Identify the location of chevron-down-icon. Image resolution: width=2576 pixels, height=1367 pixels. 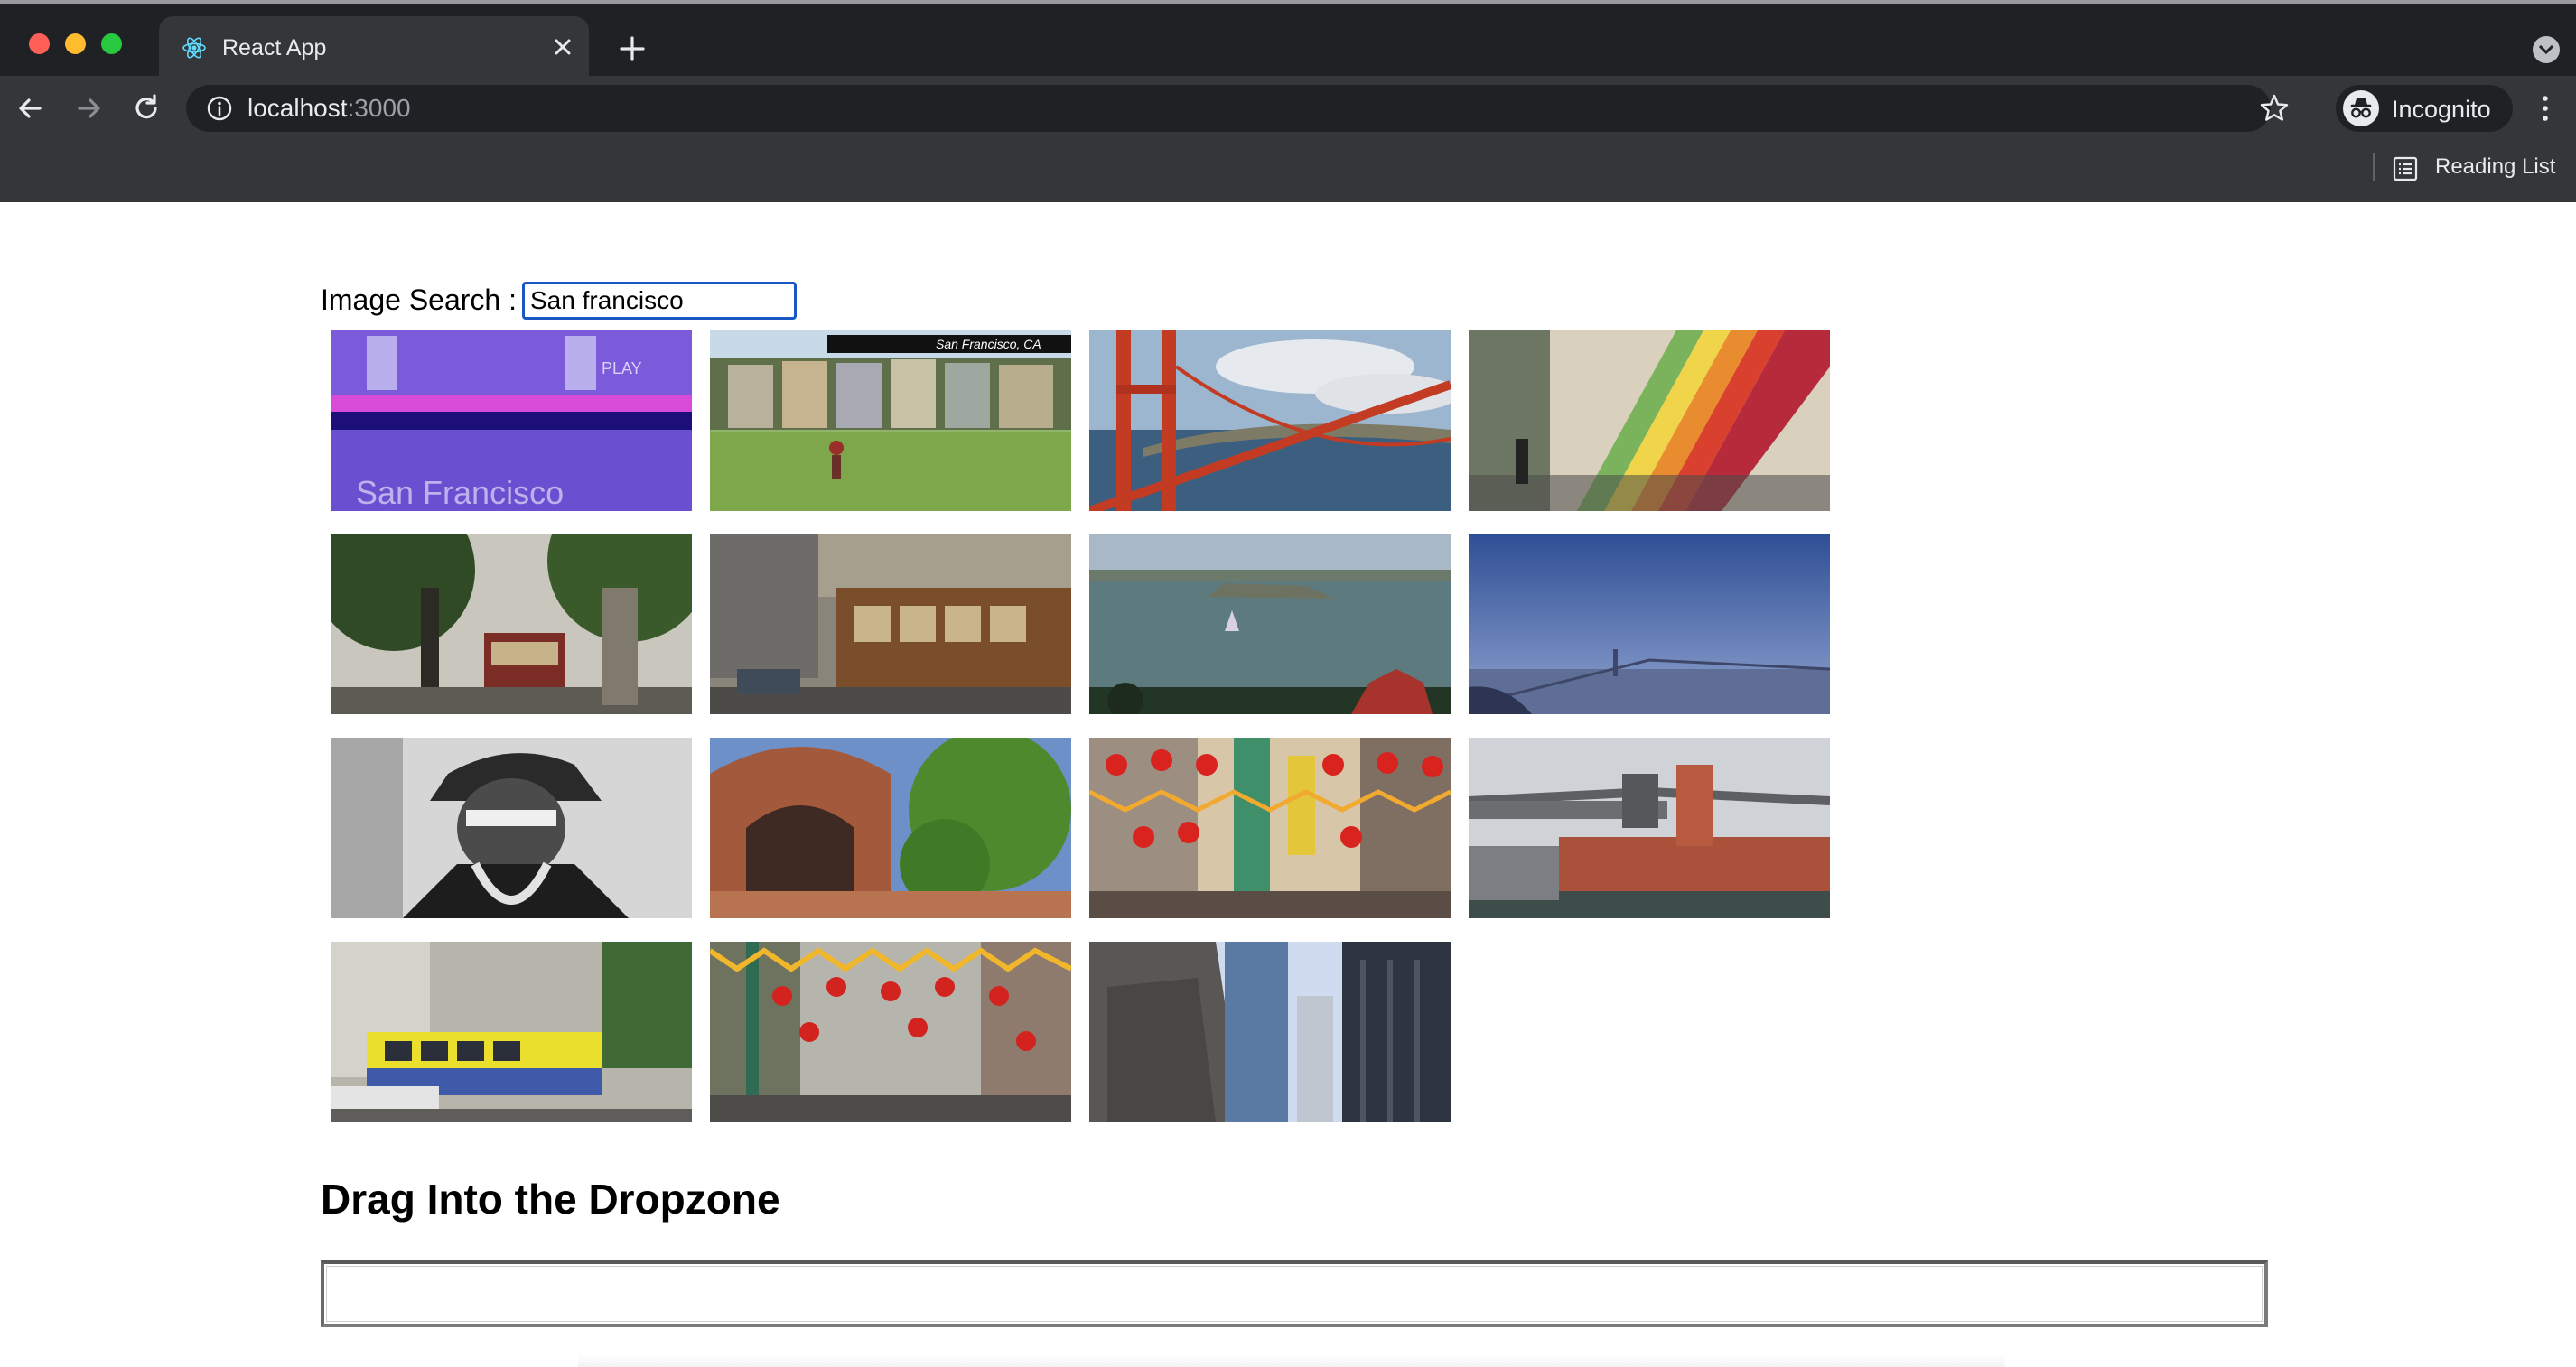
(2546, 49).